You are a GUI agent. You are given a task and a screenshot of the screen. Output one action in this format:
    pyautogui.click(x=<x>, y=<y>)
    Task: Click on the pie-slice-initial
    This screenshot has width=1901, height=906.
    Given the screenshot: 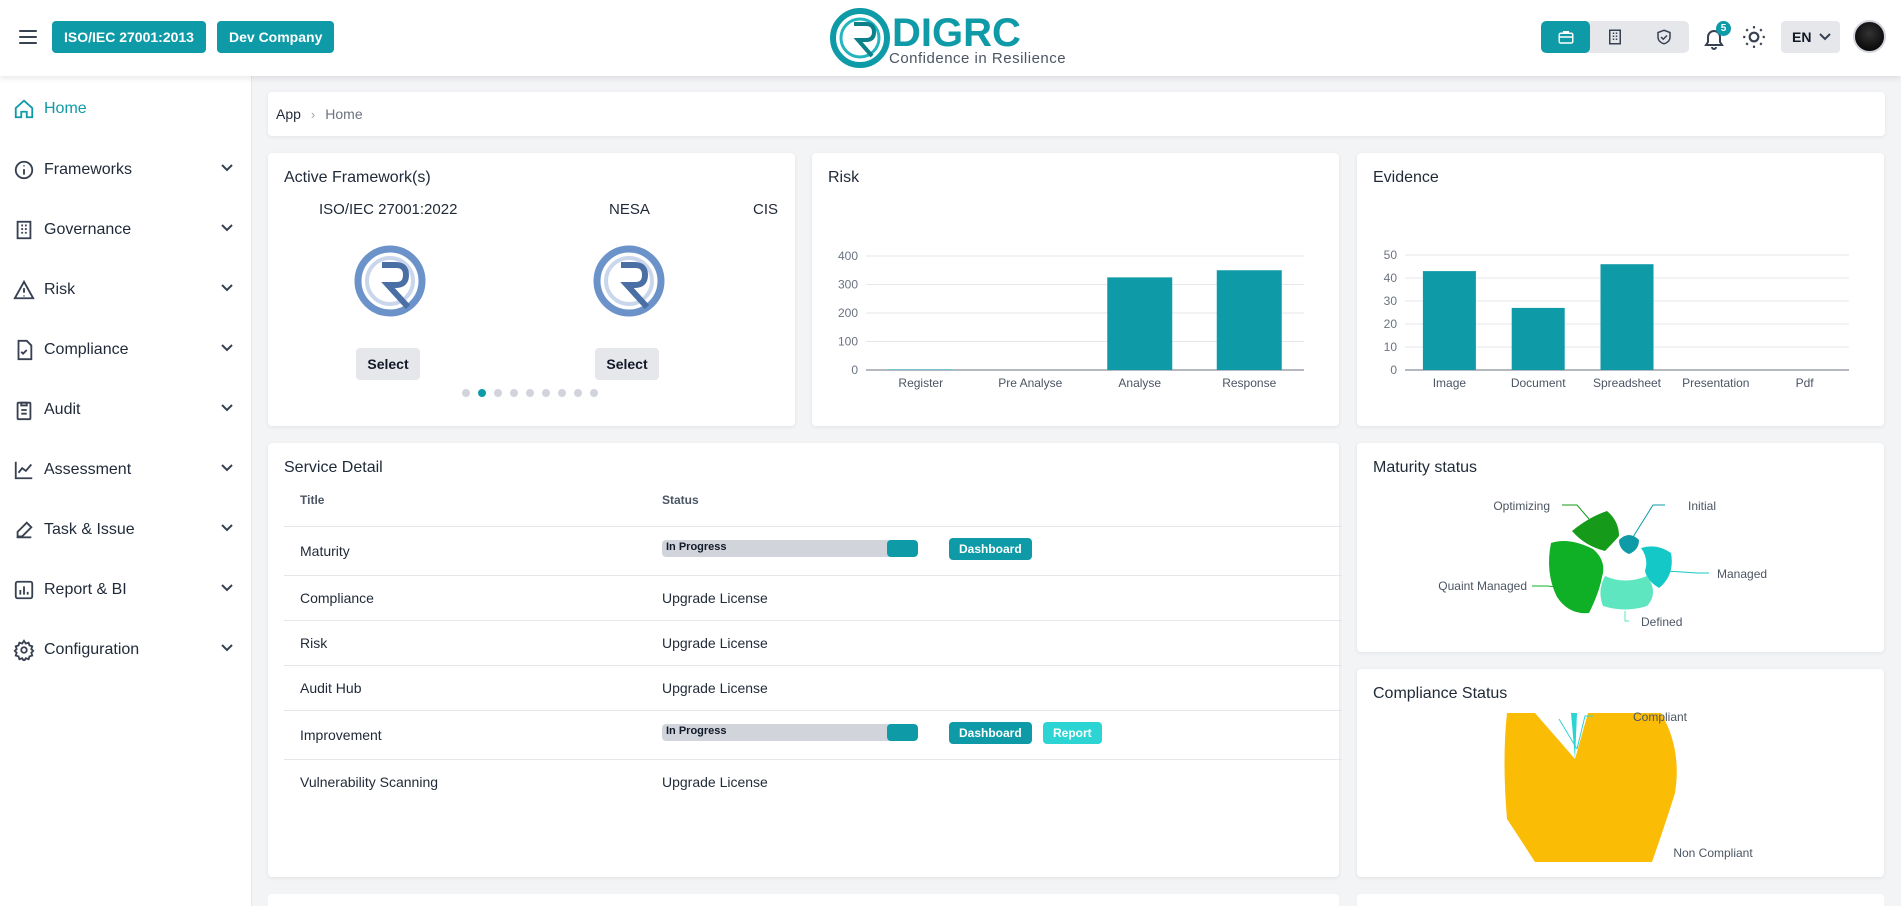 What is the action you would take?
    pyautogui.click(x=1629, y=544)
    